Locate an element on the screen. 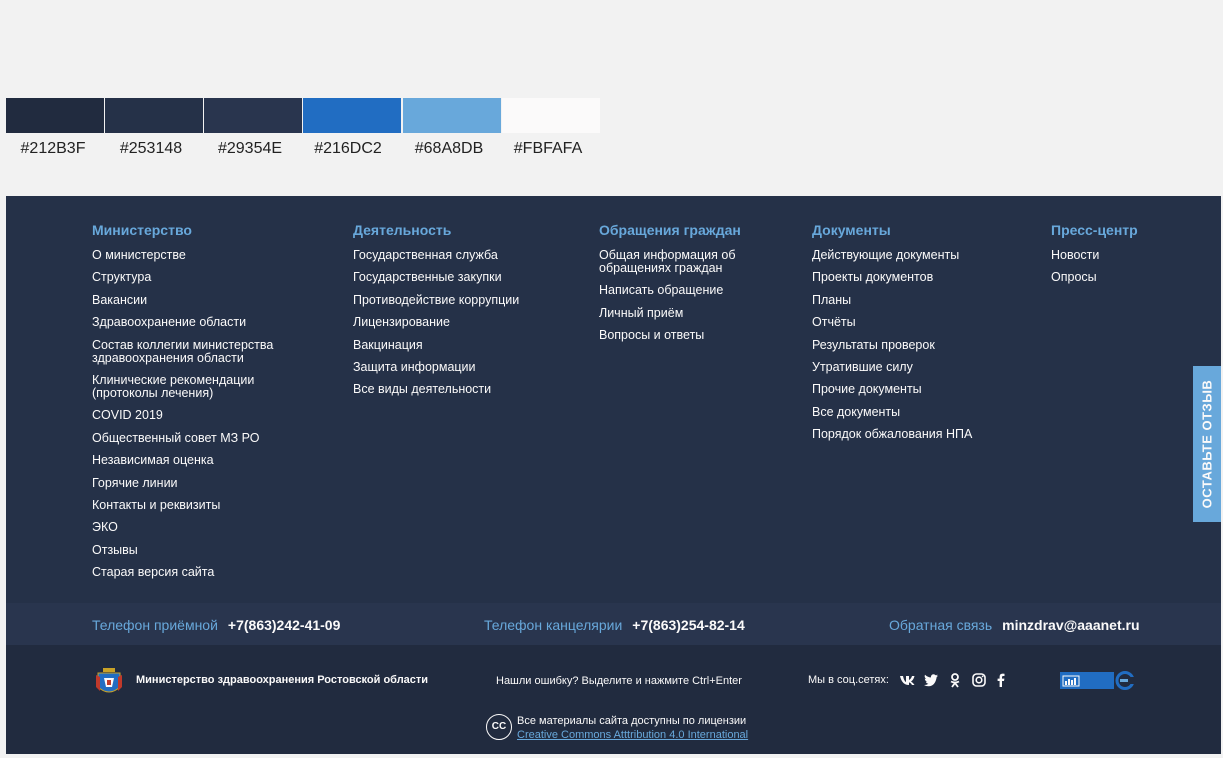 This screenshot has height=758, width=1223. footer-link: Отчёты is located at coordinates (912, 322).